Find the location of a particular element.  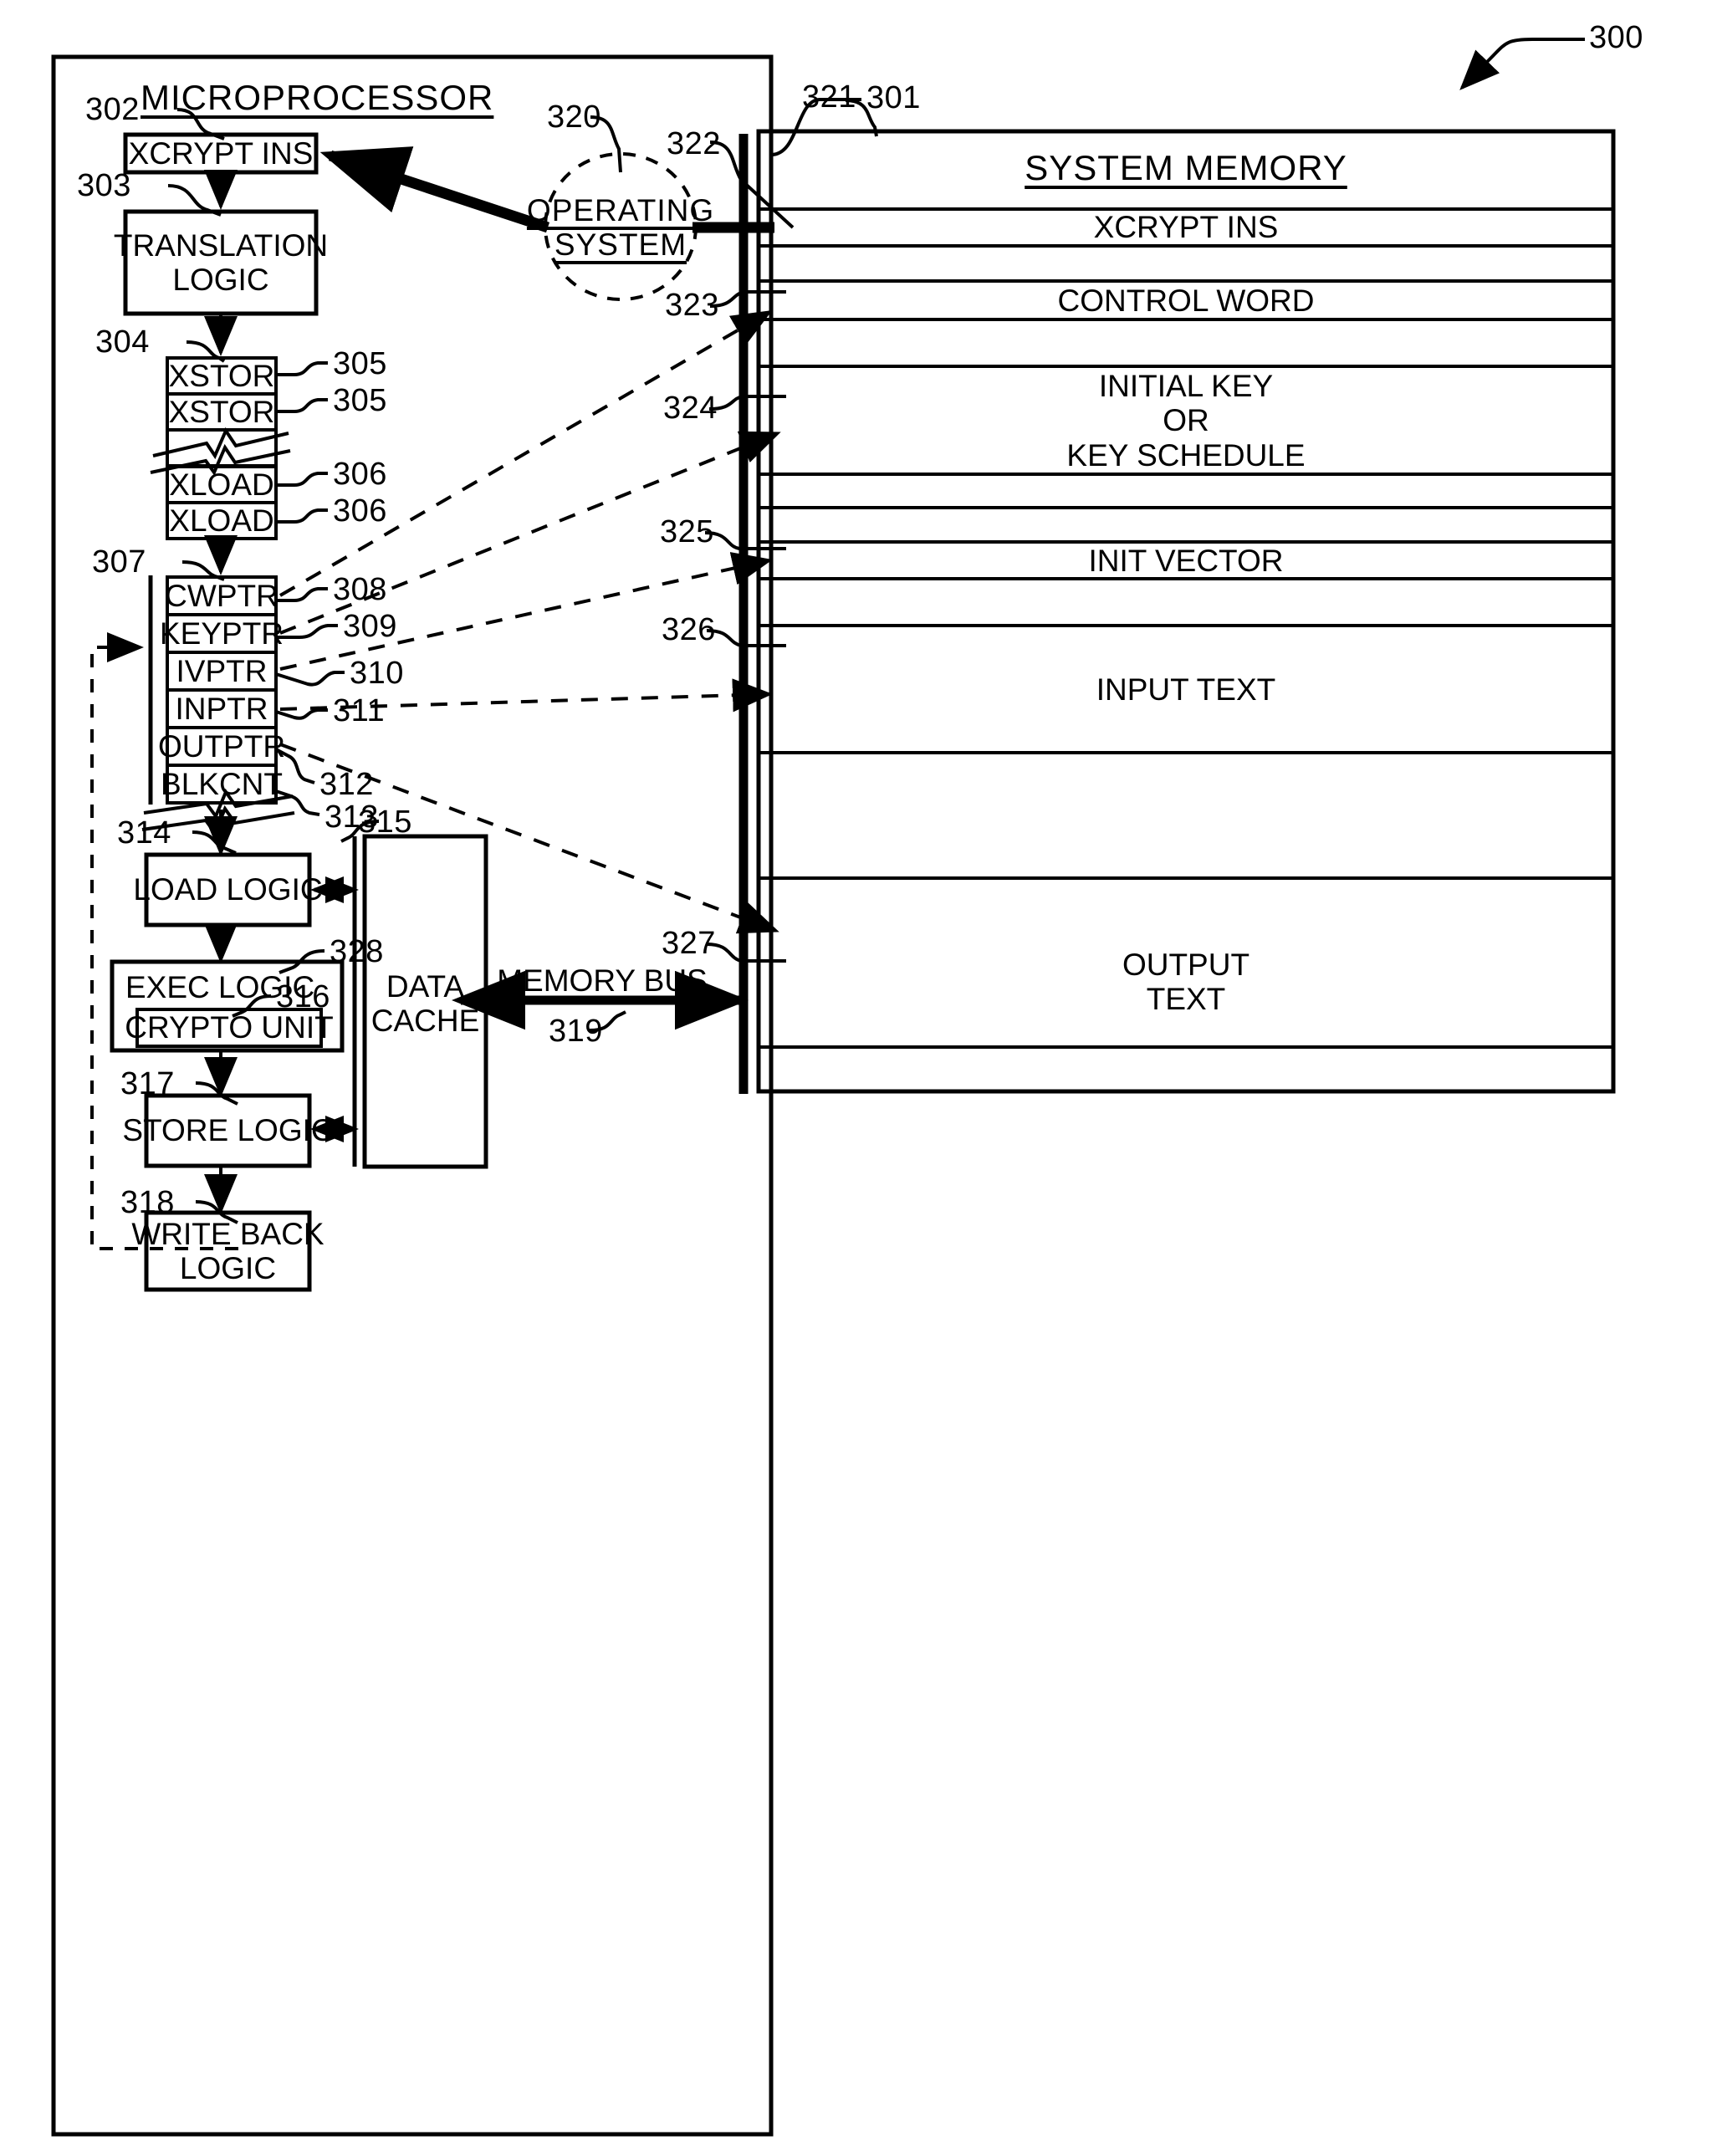

memory-row-label-initial-key: INITIAL KEY OR KEY SCHEDULE is located at coordinates (1186, 420).